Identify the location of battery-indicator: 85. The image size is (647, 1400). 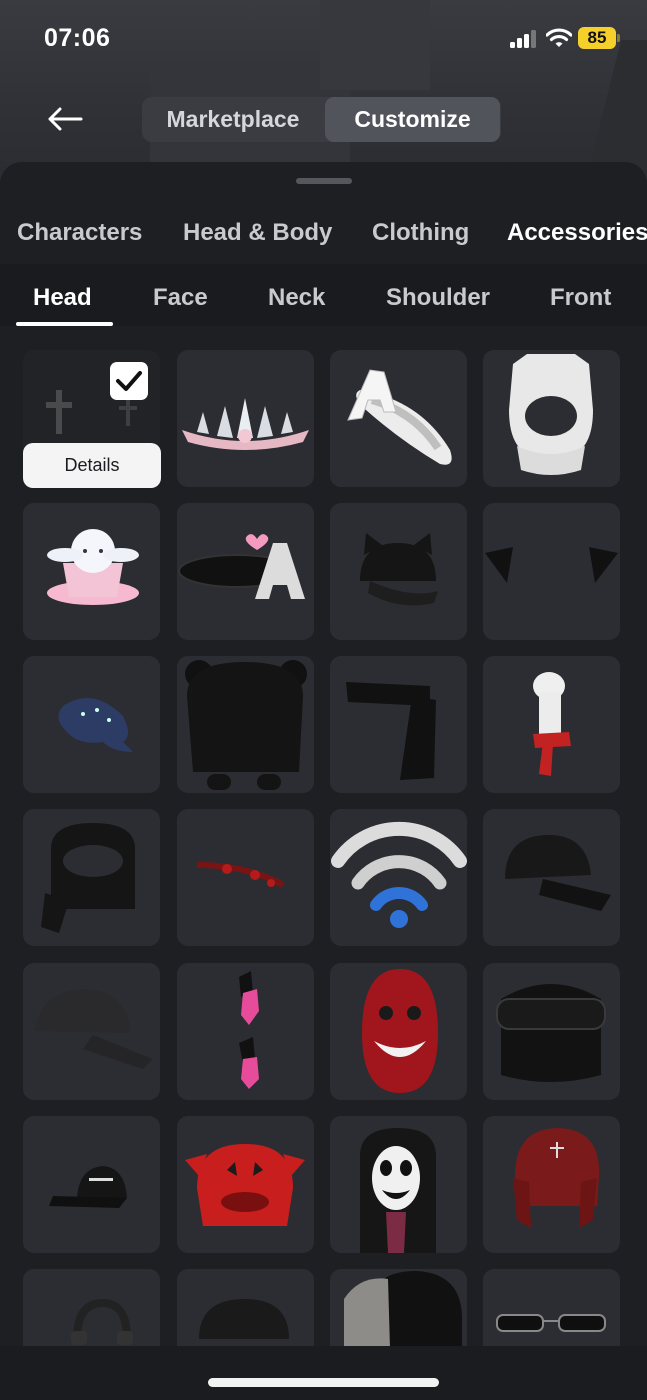
(597, 38).